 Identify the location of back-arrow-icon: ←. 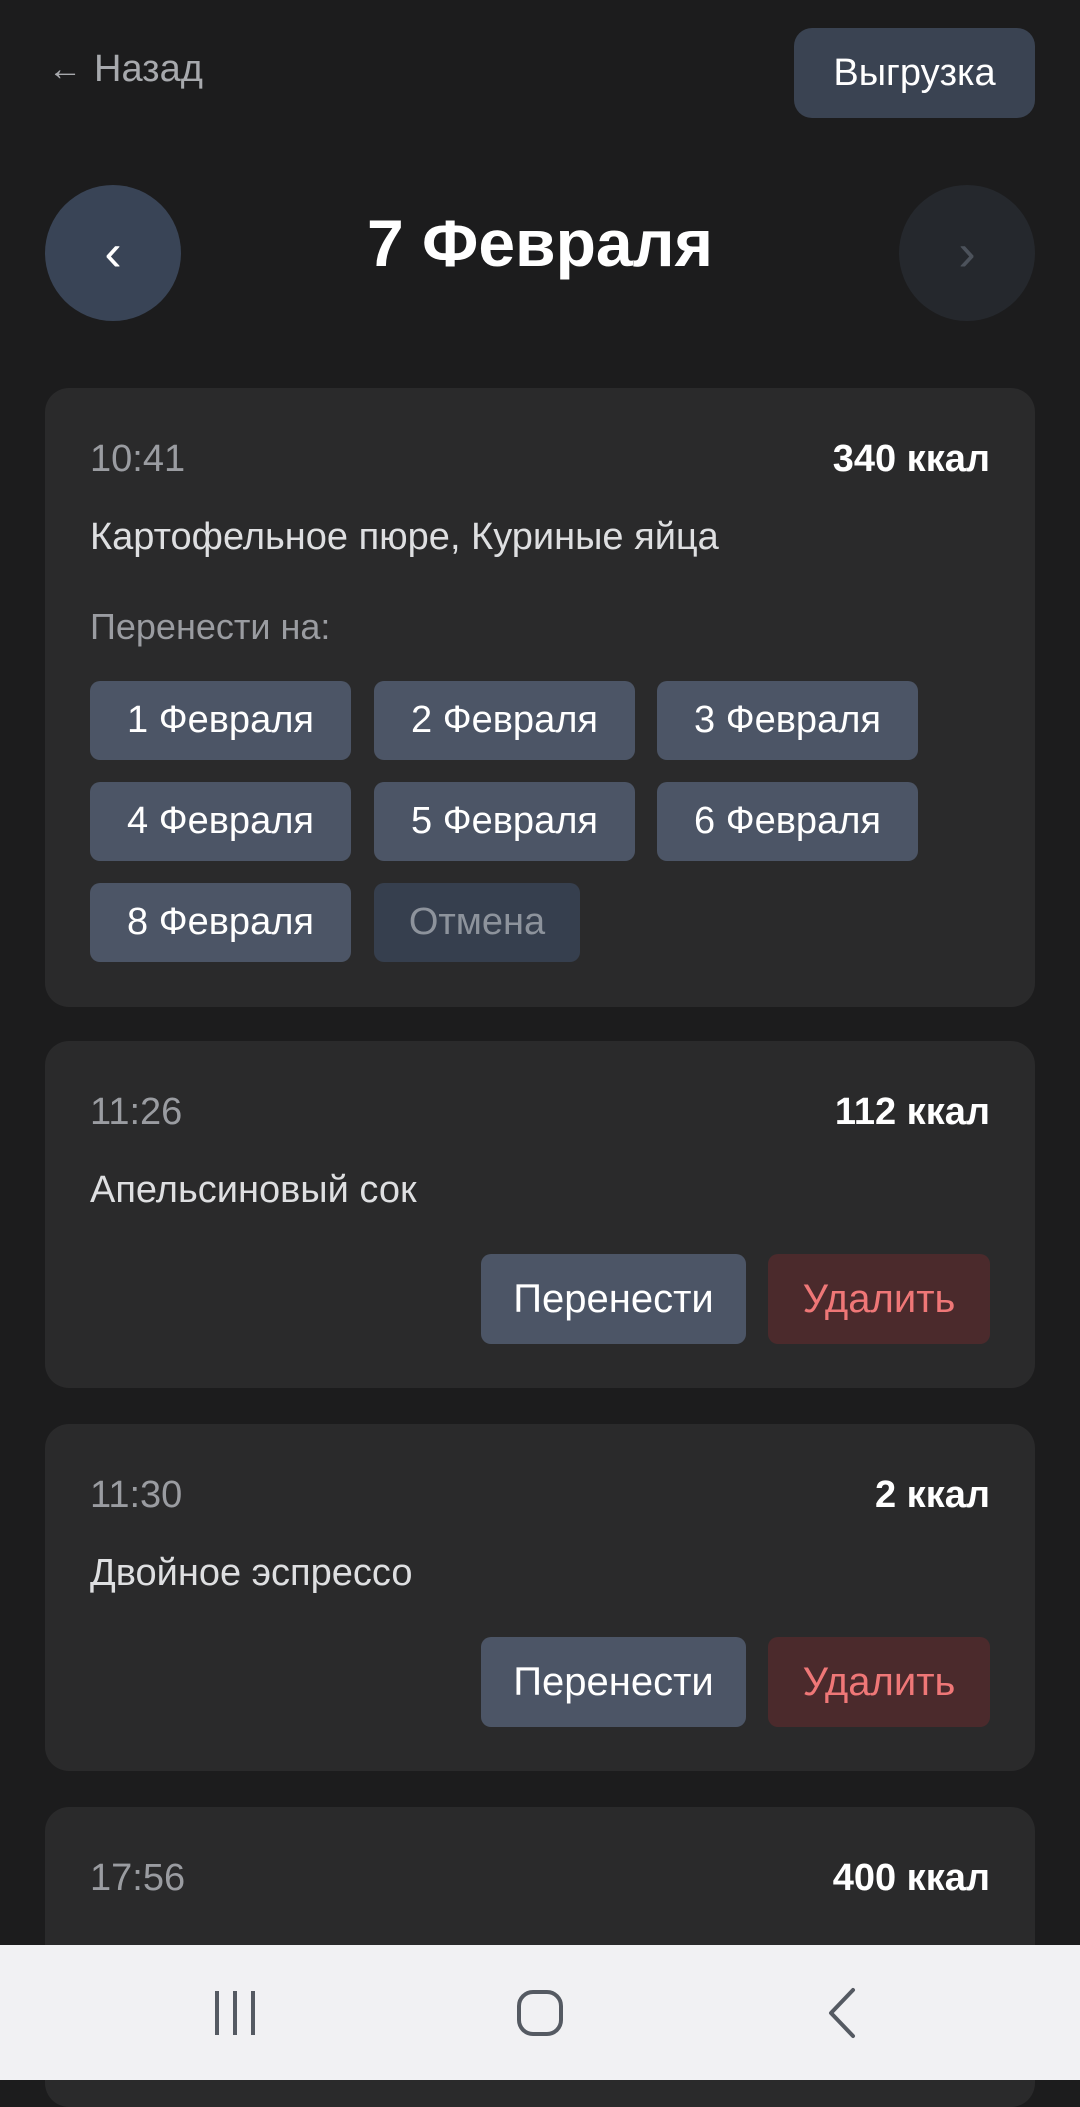
(65, 69).